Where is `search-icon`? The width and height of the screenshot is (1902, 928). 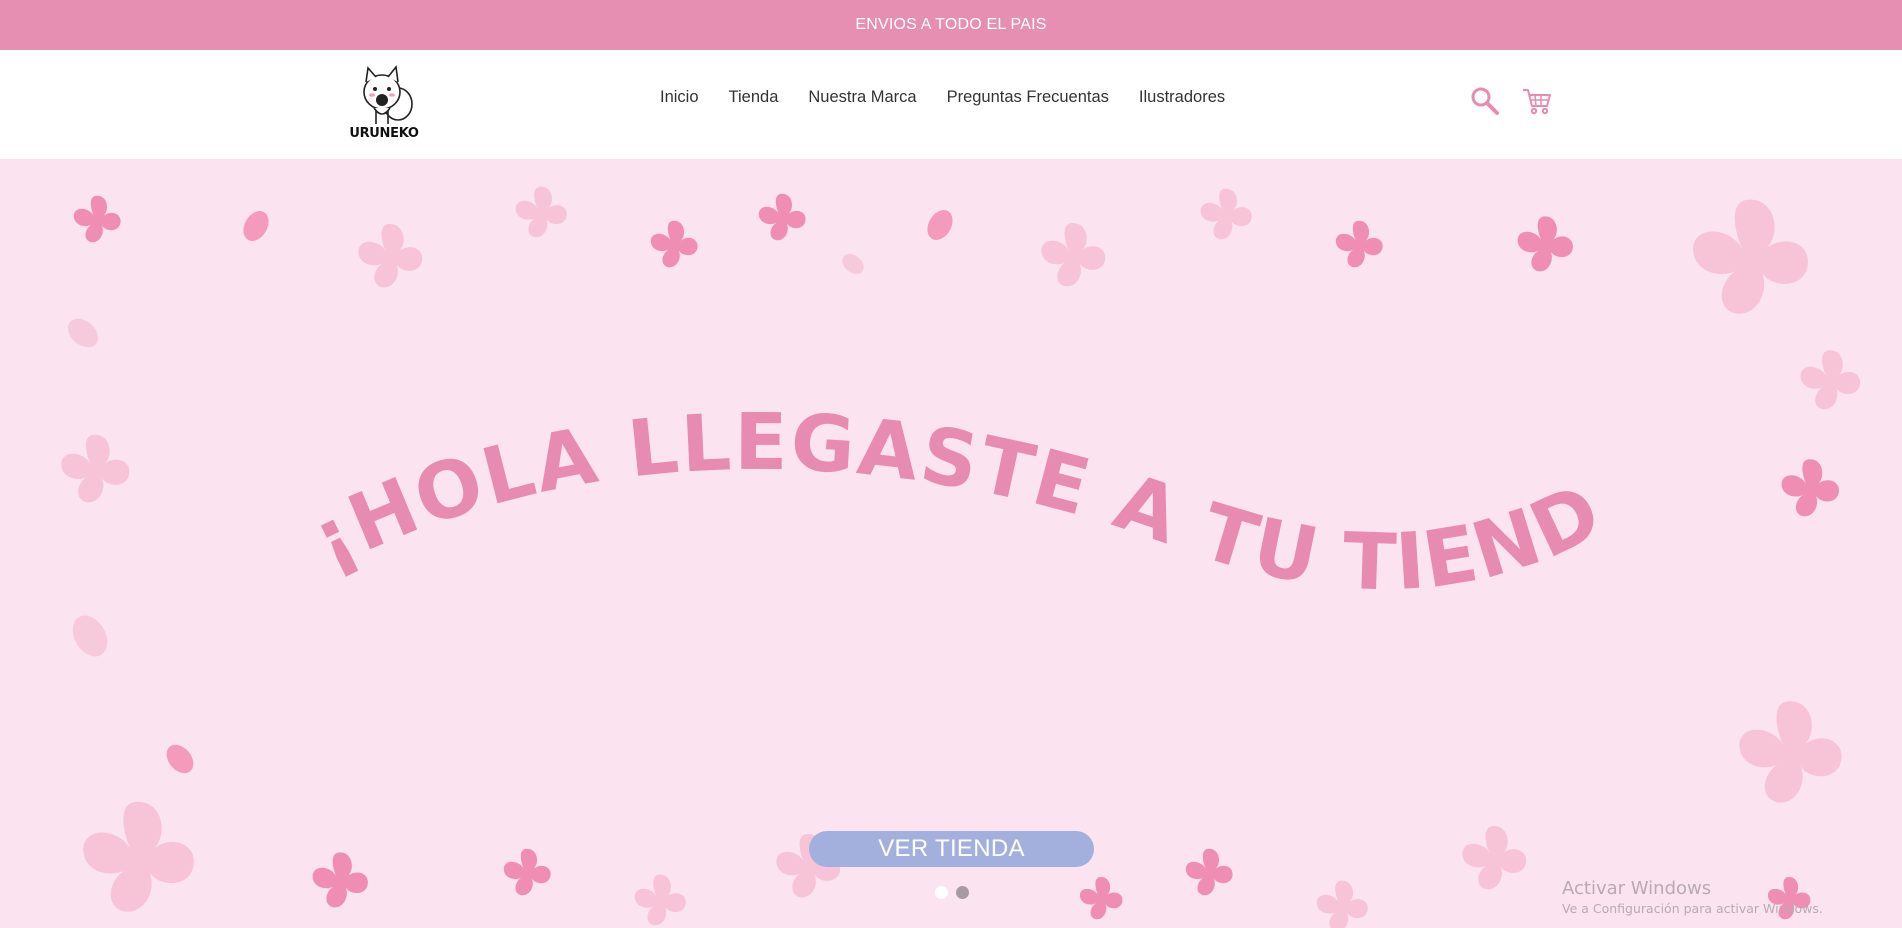
search-icon is located at coordinates (1485, 101).